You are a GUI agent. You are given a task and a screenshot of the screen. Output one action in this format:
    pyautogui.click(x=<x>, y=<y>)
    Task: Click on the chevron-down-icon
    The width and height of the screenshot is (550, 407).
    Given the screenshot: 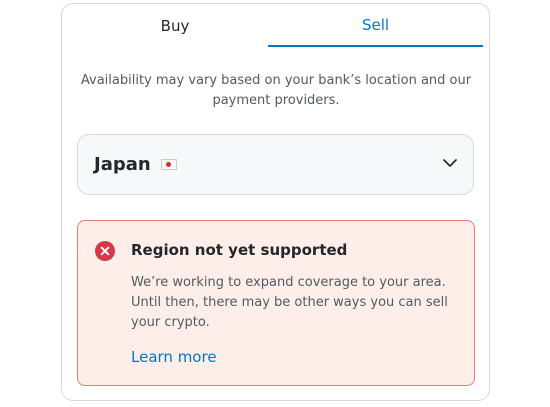 What is the action you would take?
    pyautogui.click(x=450, y=163)
    